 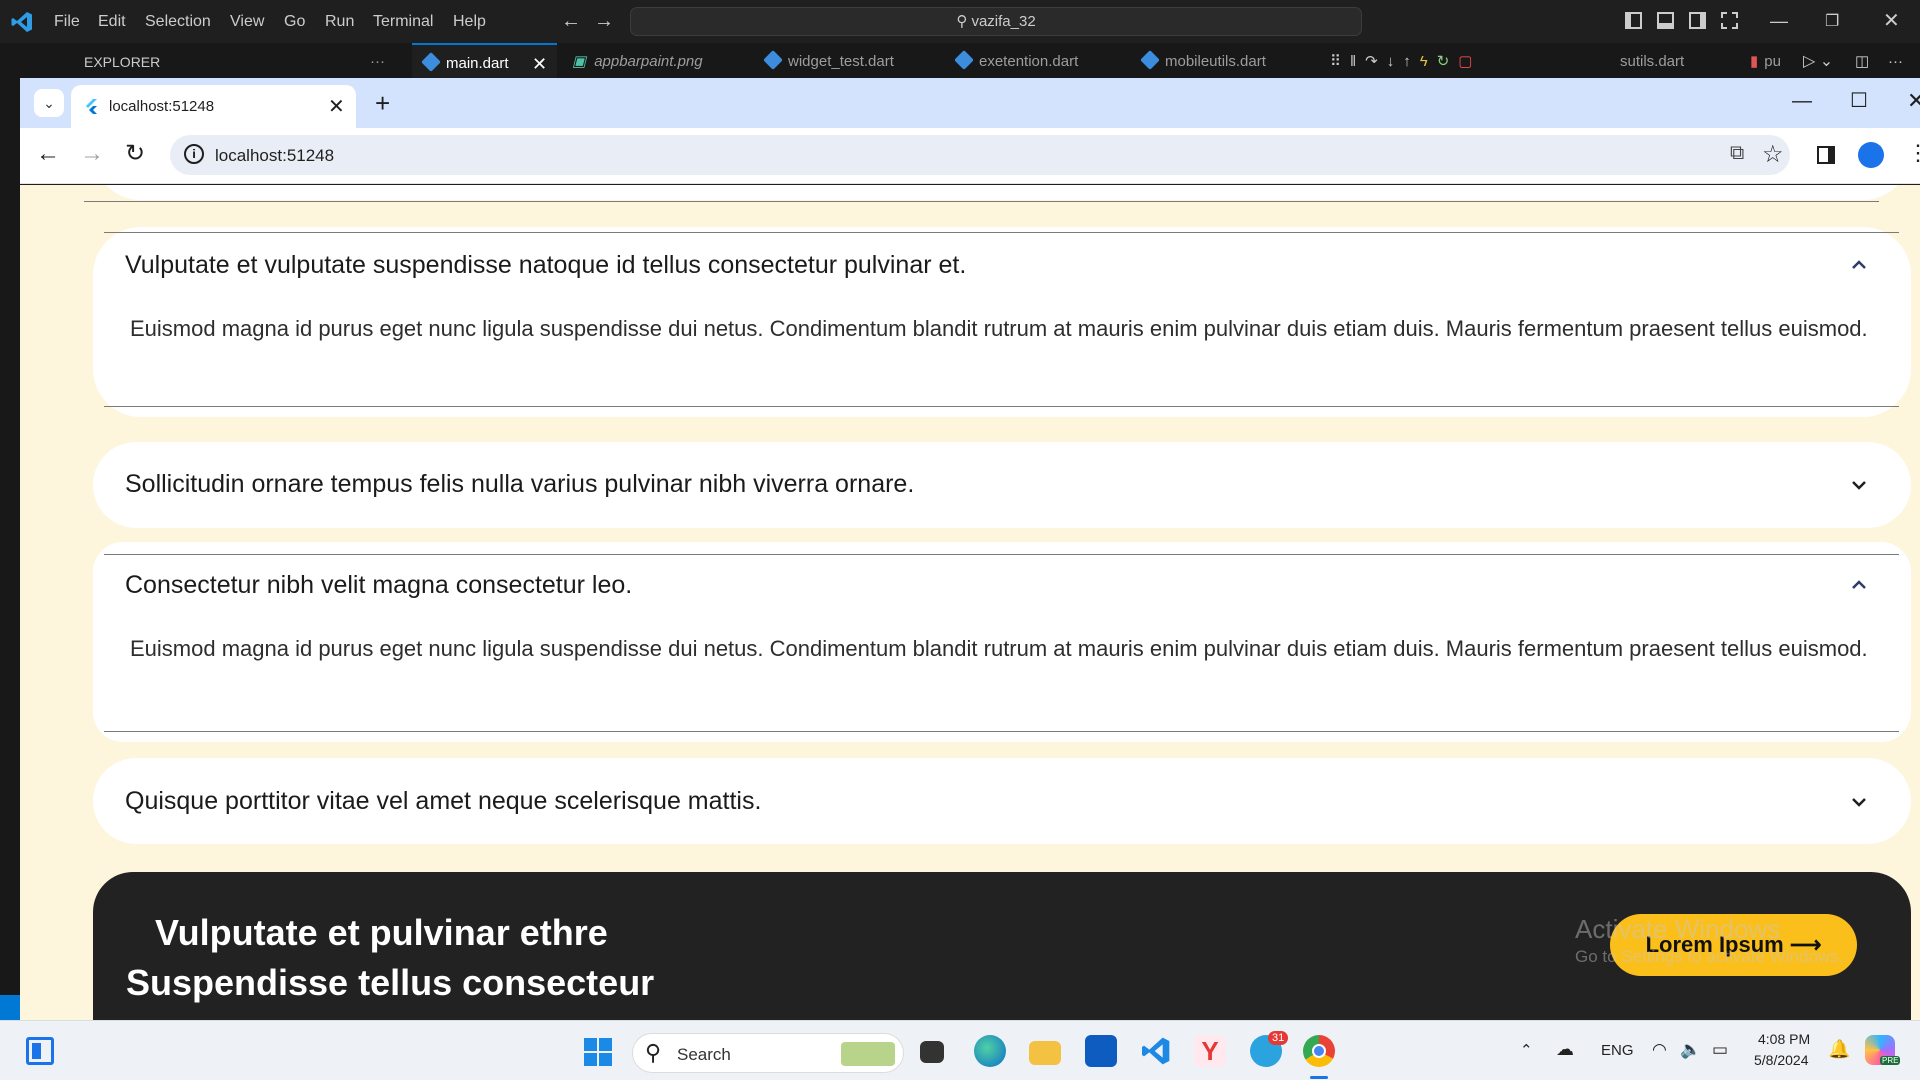 I want to click on site-info-icon: i, so click(x=194, y=154).